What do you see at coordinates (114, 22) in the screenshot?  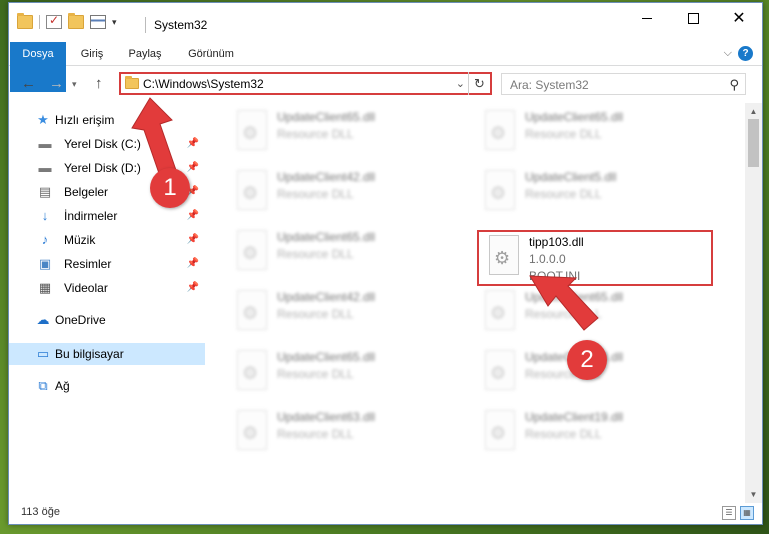 I see `qat-dropdown-icon: ▾` at bounding box center [114, 22].